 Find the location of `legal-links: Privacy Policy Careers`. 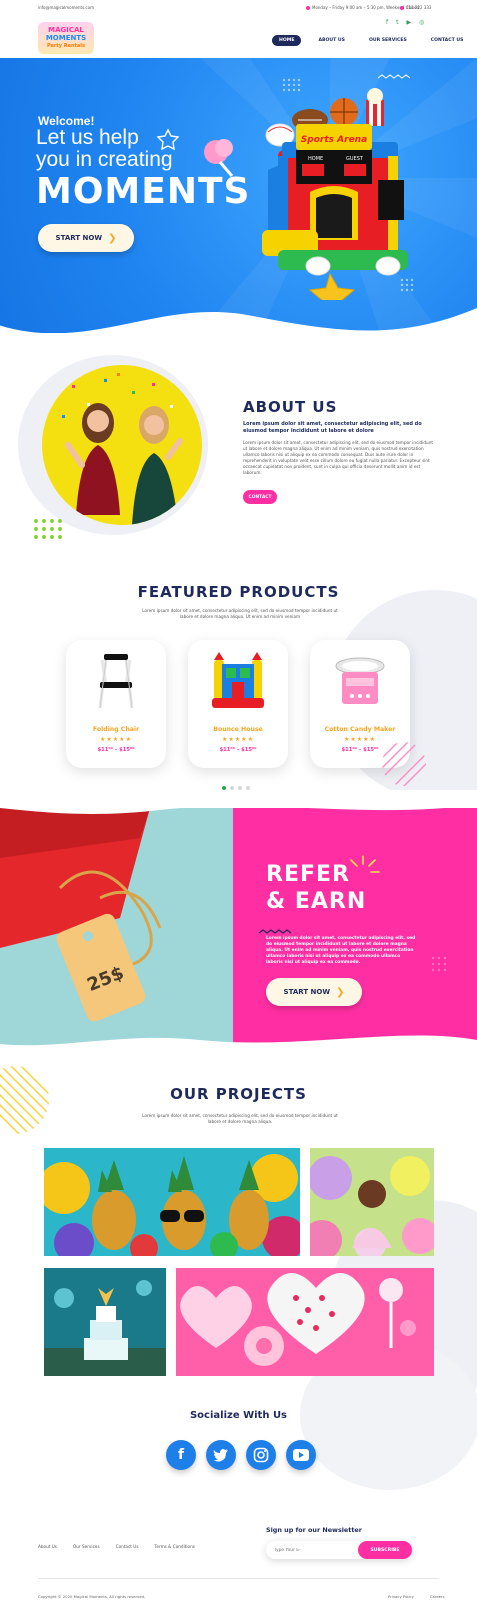

legal-links: Privacy Policy Careers is located at coordinates (416, 1596).